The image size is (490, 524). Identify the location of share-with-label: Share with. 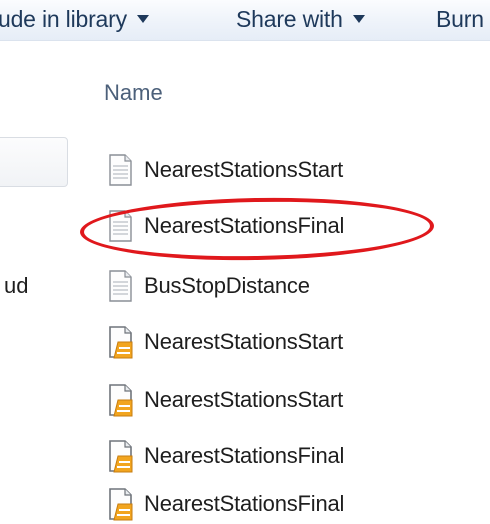
(289, 18).